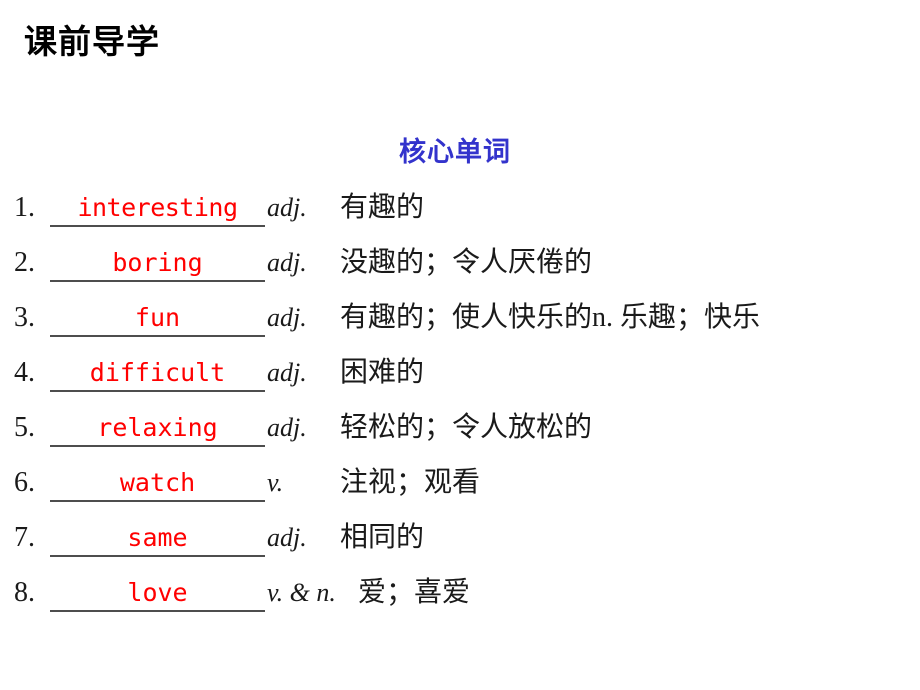 The width and height of the screenshot is (920, 690). I want to click on answer-word: difficult, so click(157, 372).